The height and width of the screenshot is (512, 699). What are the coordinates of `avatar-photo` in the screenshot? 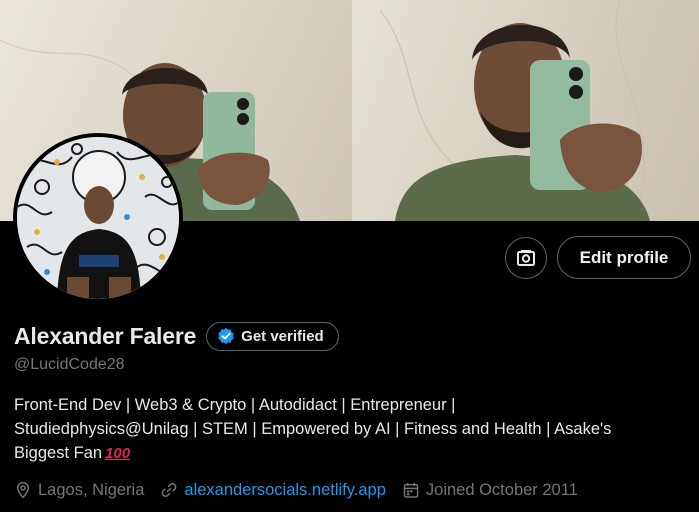 It's located at (98, 218).